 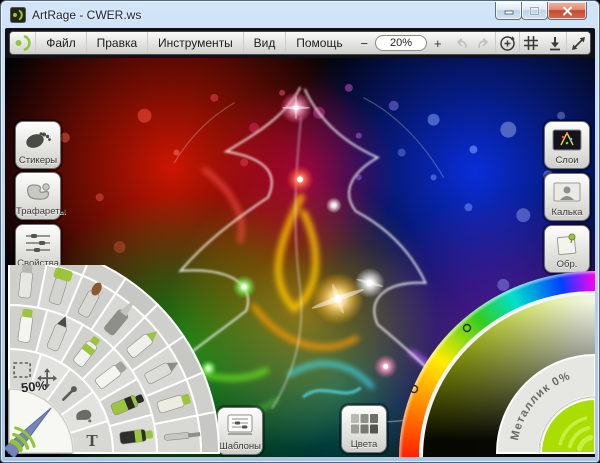 What do you see at coordinates (33, 387) in the screenshot?
I see `tool-size-value: 50%` at bounding box center [33, 387].